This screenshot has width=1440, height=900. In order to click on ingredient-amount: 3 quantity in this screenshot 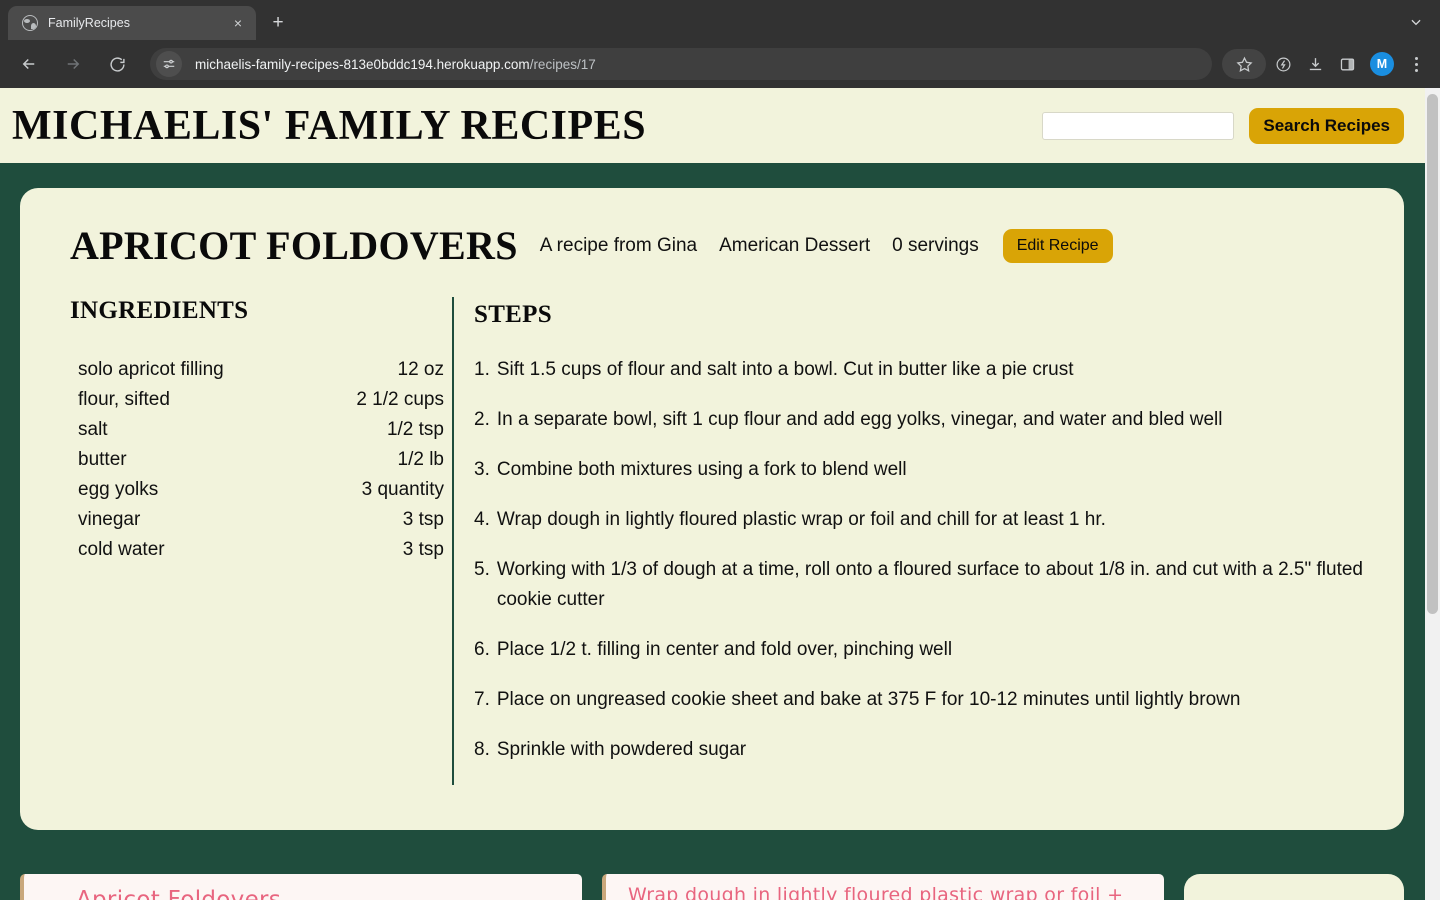, I will do `click(402, 489)`.